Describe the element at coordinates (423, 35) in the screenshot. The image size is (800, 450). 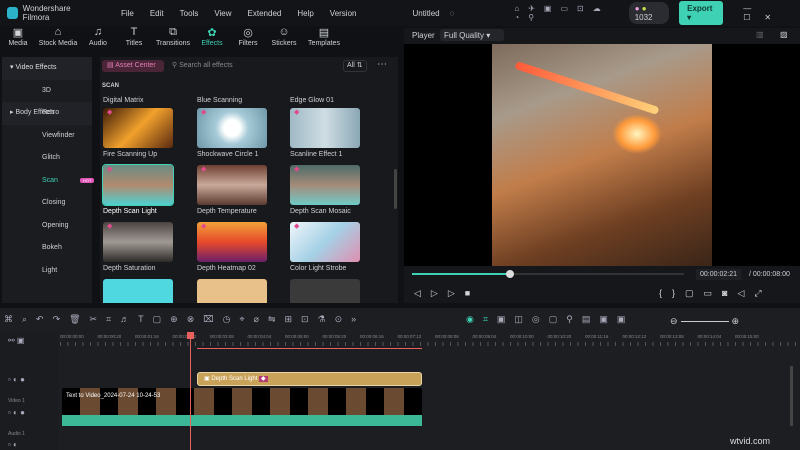
I see `player-tab: Player` at that location.